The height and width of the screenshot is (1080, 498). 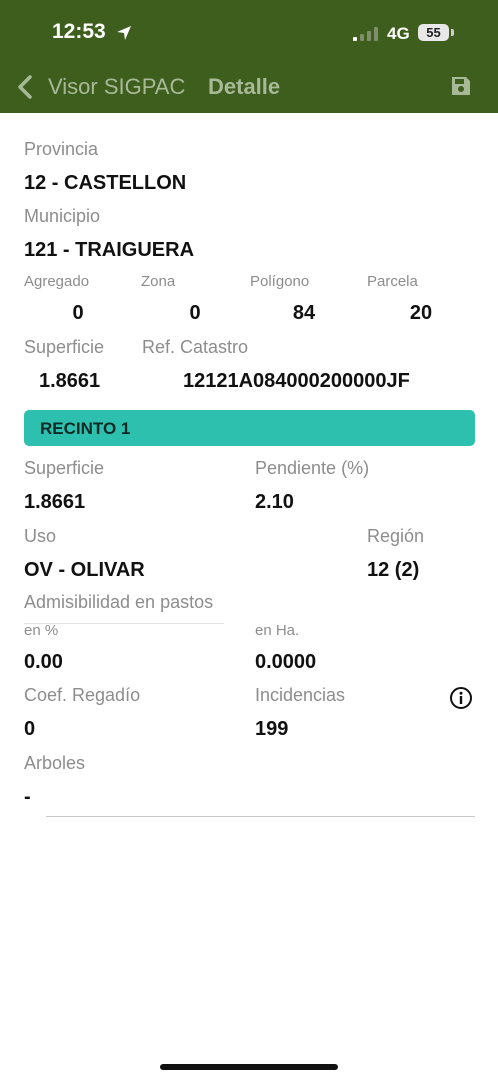 What do you see at coordinates (304, 313) in the screenshot?
I see `poligono-value: 84` at bounding box center [304, 313].